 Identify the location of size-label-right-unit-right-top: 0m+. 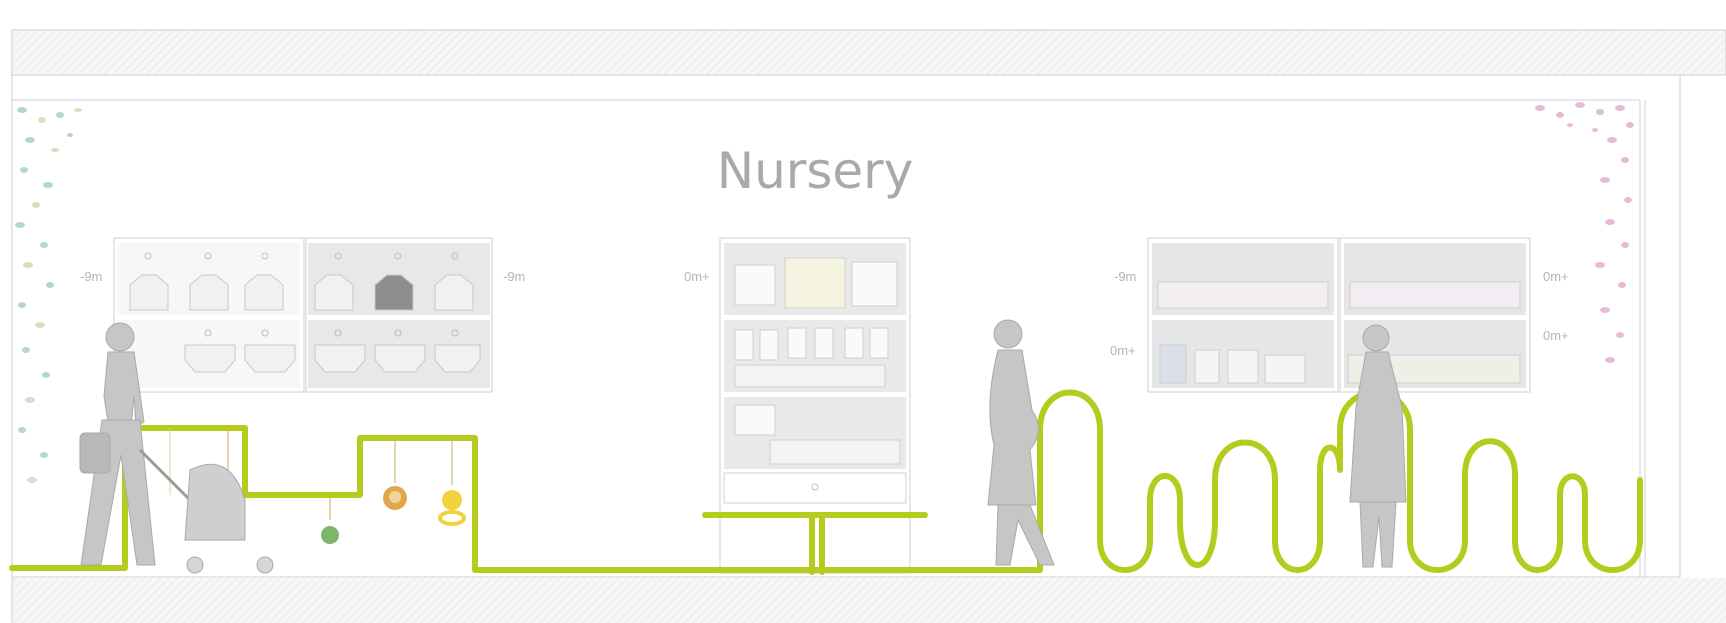
(1556, 276).